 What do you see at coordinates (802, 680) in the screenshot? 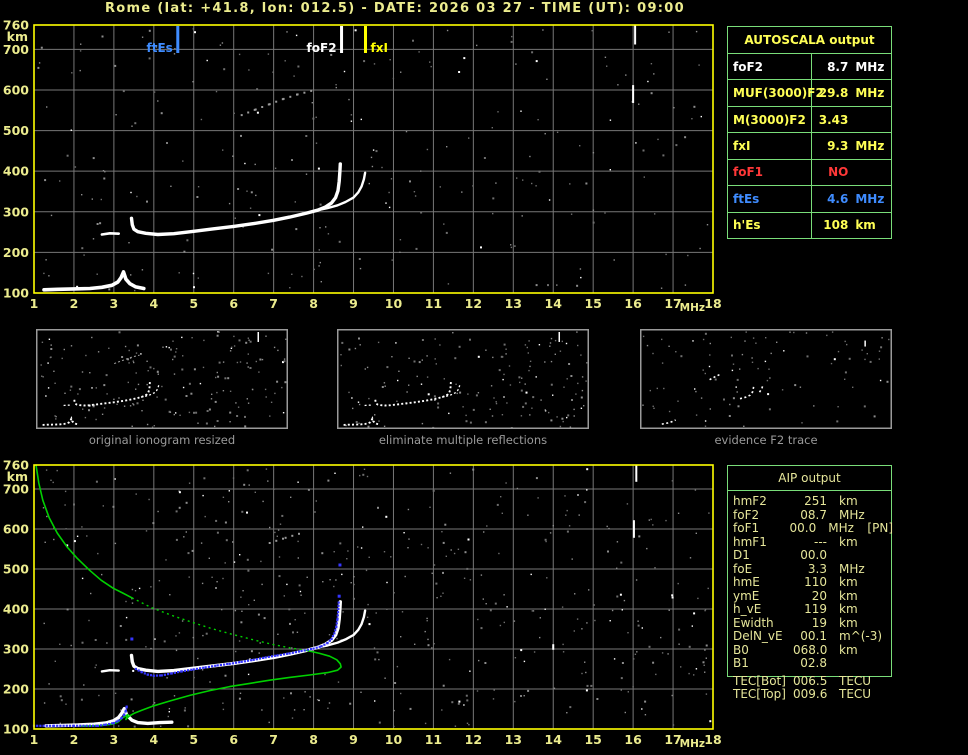
I see `aip-row-tec0: TEC[Bot] 006.5 TECU` at bounding box center [802, 680].